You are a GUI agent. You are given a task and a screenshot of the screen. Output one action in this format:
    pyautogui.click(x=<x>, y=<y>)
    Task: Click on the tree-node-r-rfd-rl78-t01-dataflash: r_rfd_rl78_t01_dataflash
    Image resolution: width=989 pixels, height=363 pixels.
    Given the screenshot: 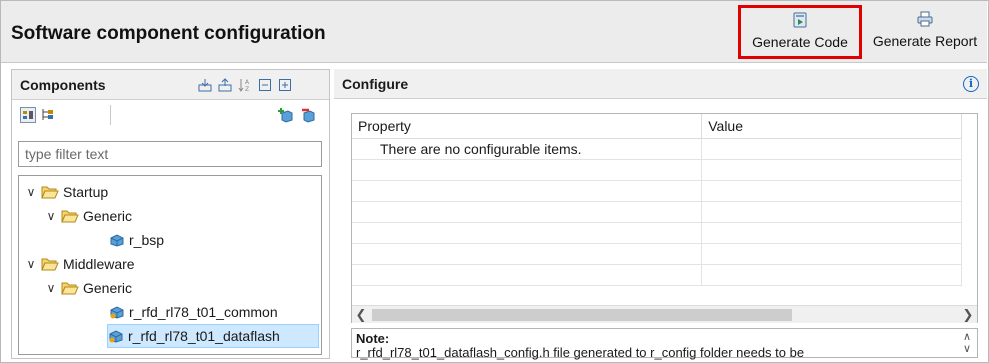 What is the action you would take?
    pyautogui.click(x=213, y=336)
    